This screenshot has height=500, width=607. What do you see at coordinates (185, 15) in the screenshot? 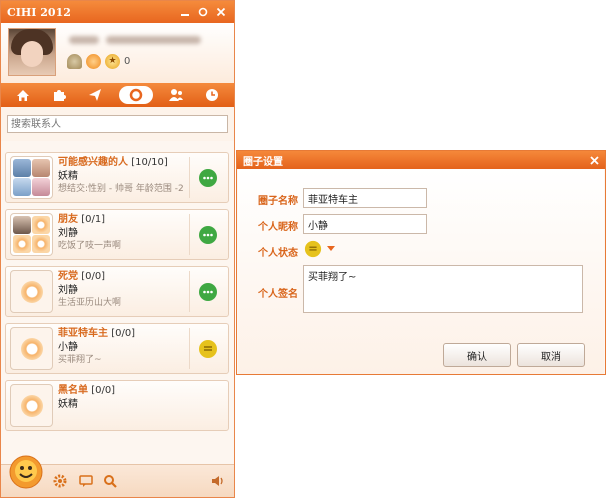
I see `minimize-icon` at bounding box center [185, 15].